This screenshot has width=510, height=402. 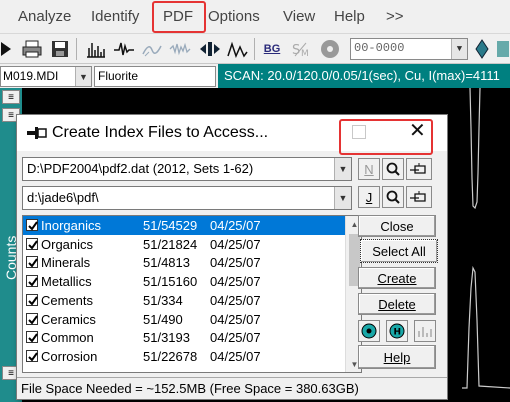 I want to click on bg-button: BG, so click(x=272, y=49).